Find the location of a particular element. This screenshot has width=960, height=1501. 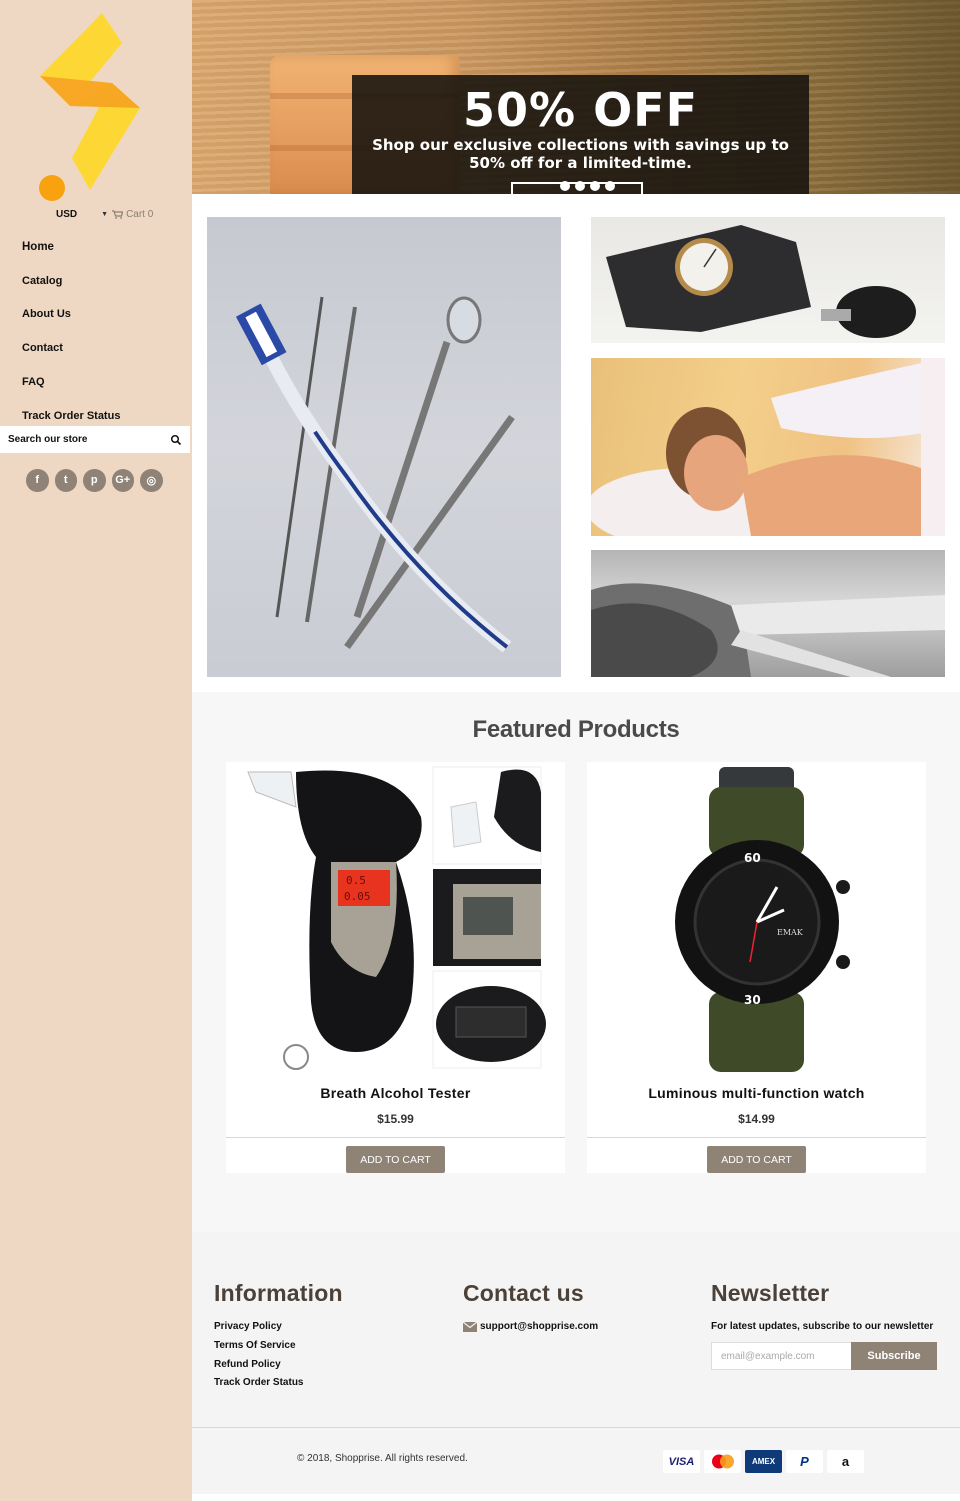

breathalyzer-image: 0.5 0.05 is located at coordinates (396, 918).